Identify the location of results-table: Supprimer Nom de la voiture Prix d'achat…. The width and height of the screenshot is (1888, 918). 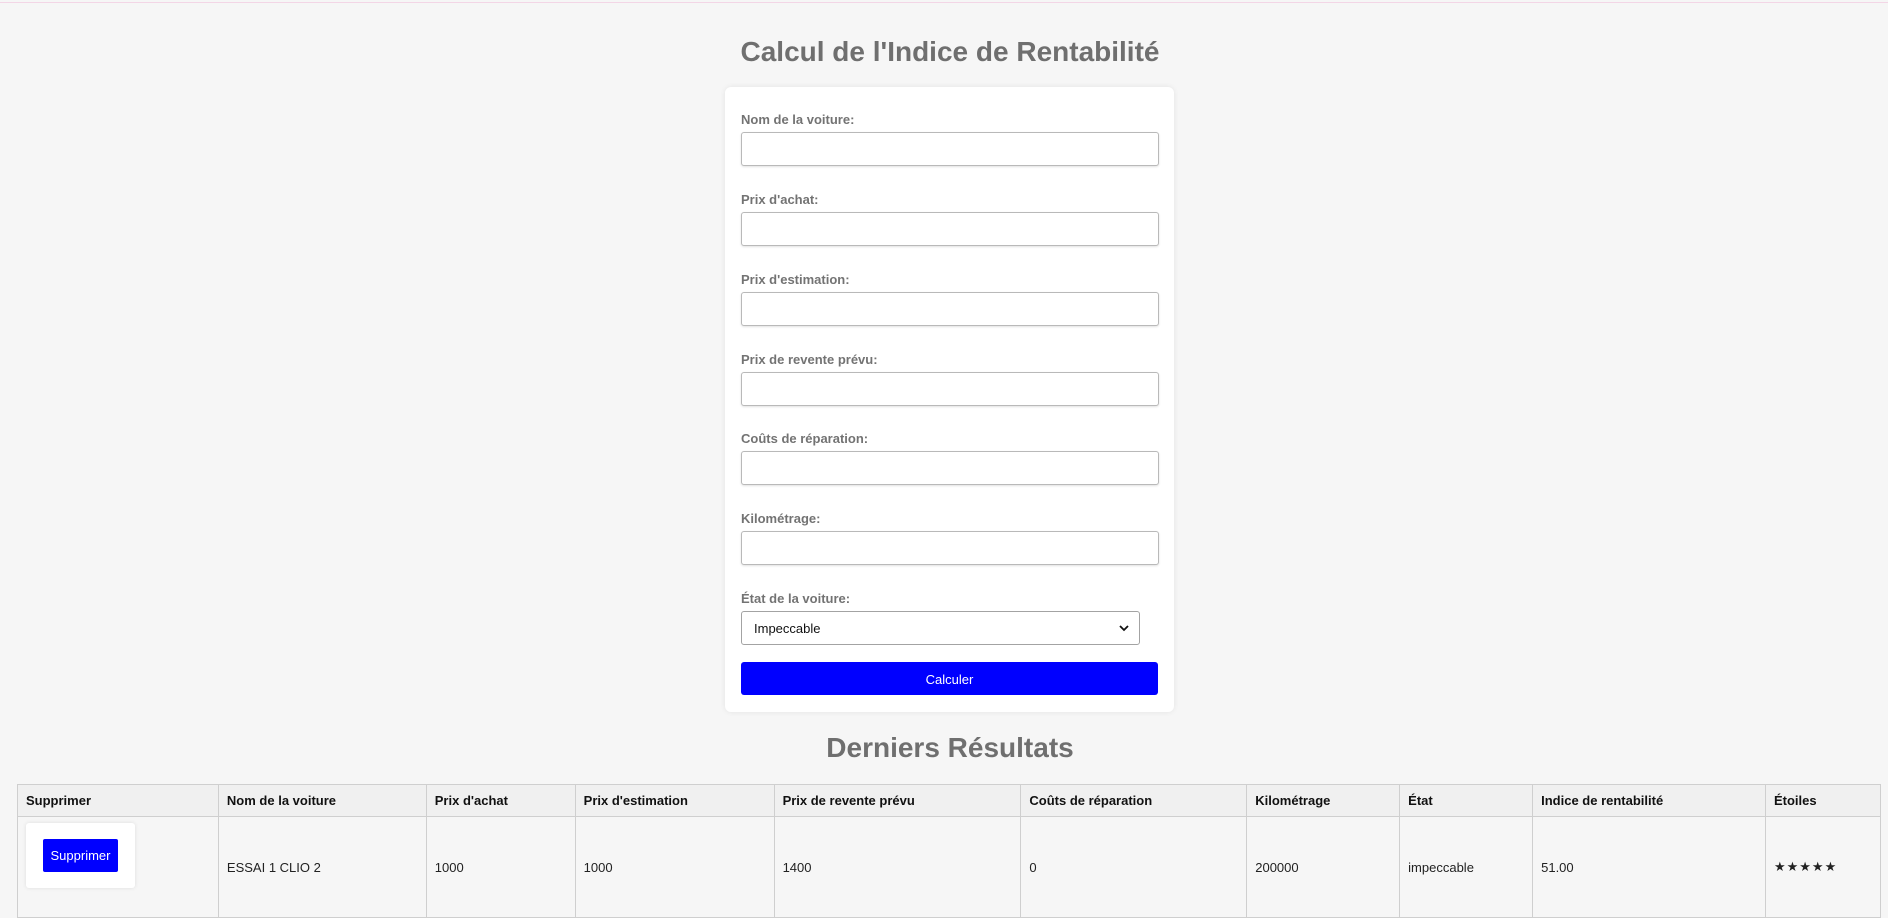
(949, 851).